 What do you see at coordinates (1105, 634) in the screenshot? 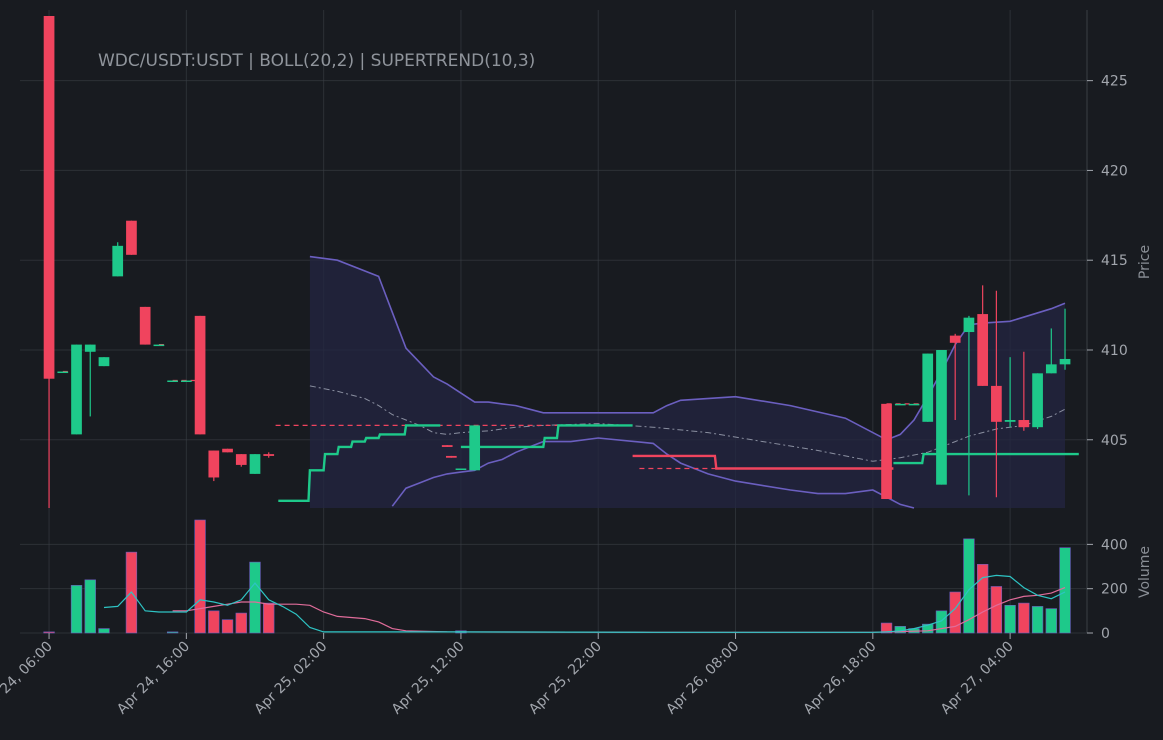
I see `volume-tick-label: 0` at bounding box center [1105, 634].